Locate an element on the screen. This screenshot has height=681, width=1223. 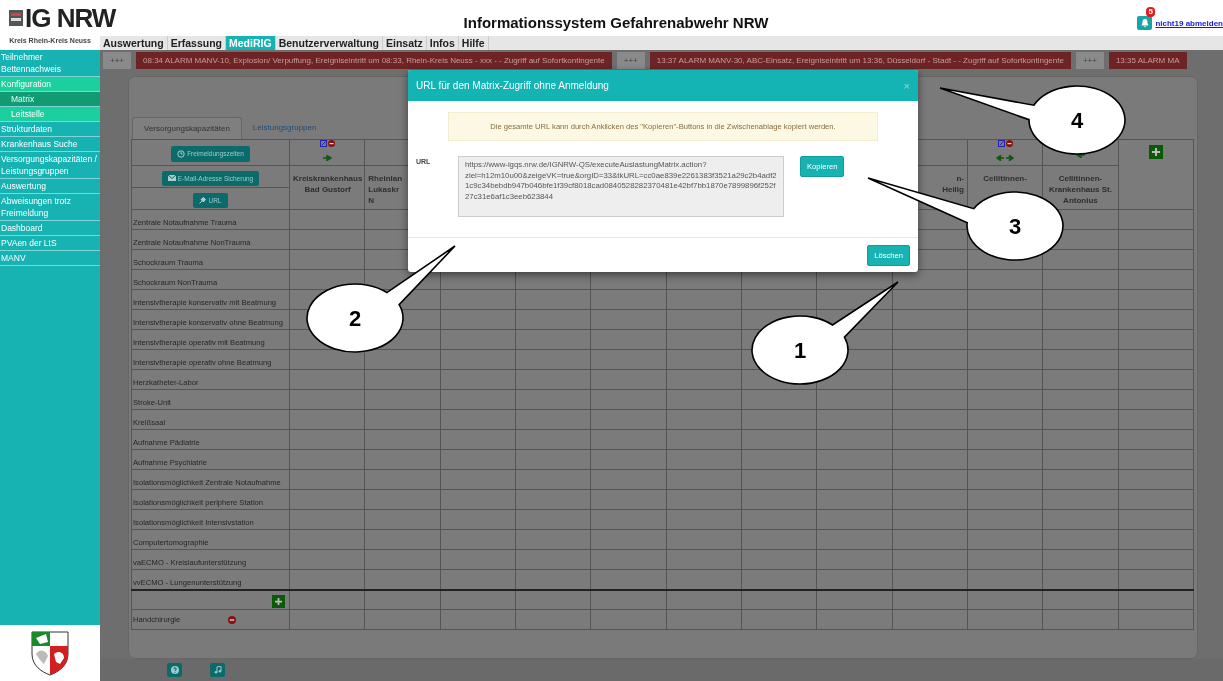
matrix-tab: Versorgungskapazitäten is located at coordinates (187, 128).